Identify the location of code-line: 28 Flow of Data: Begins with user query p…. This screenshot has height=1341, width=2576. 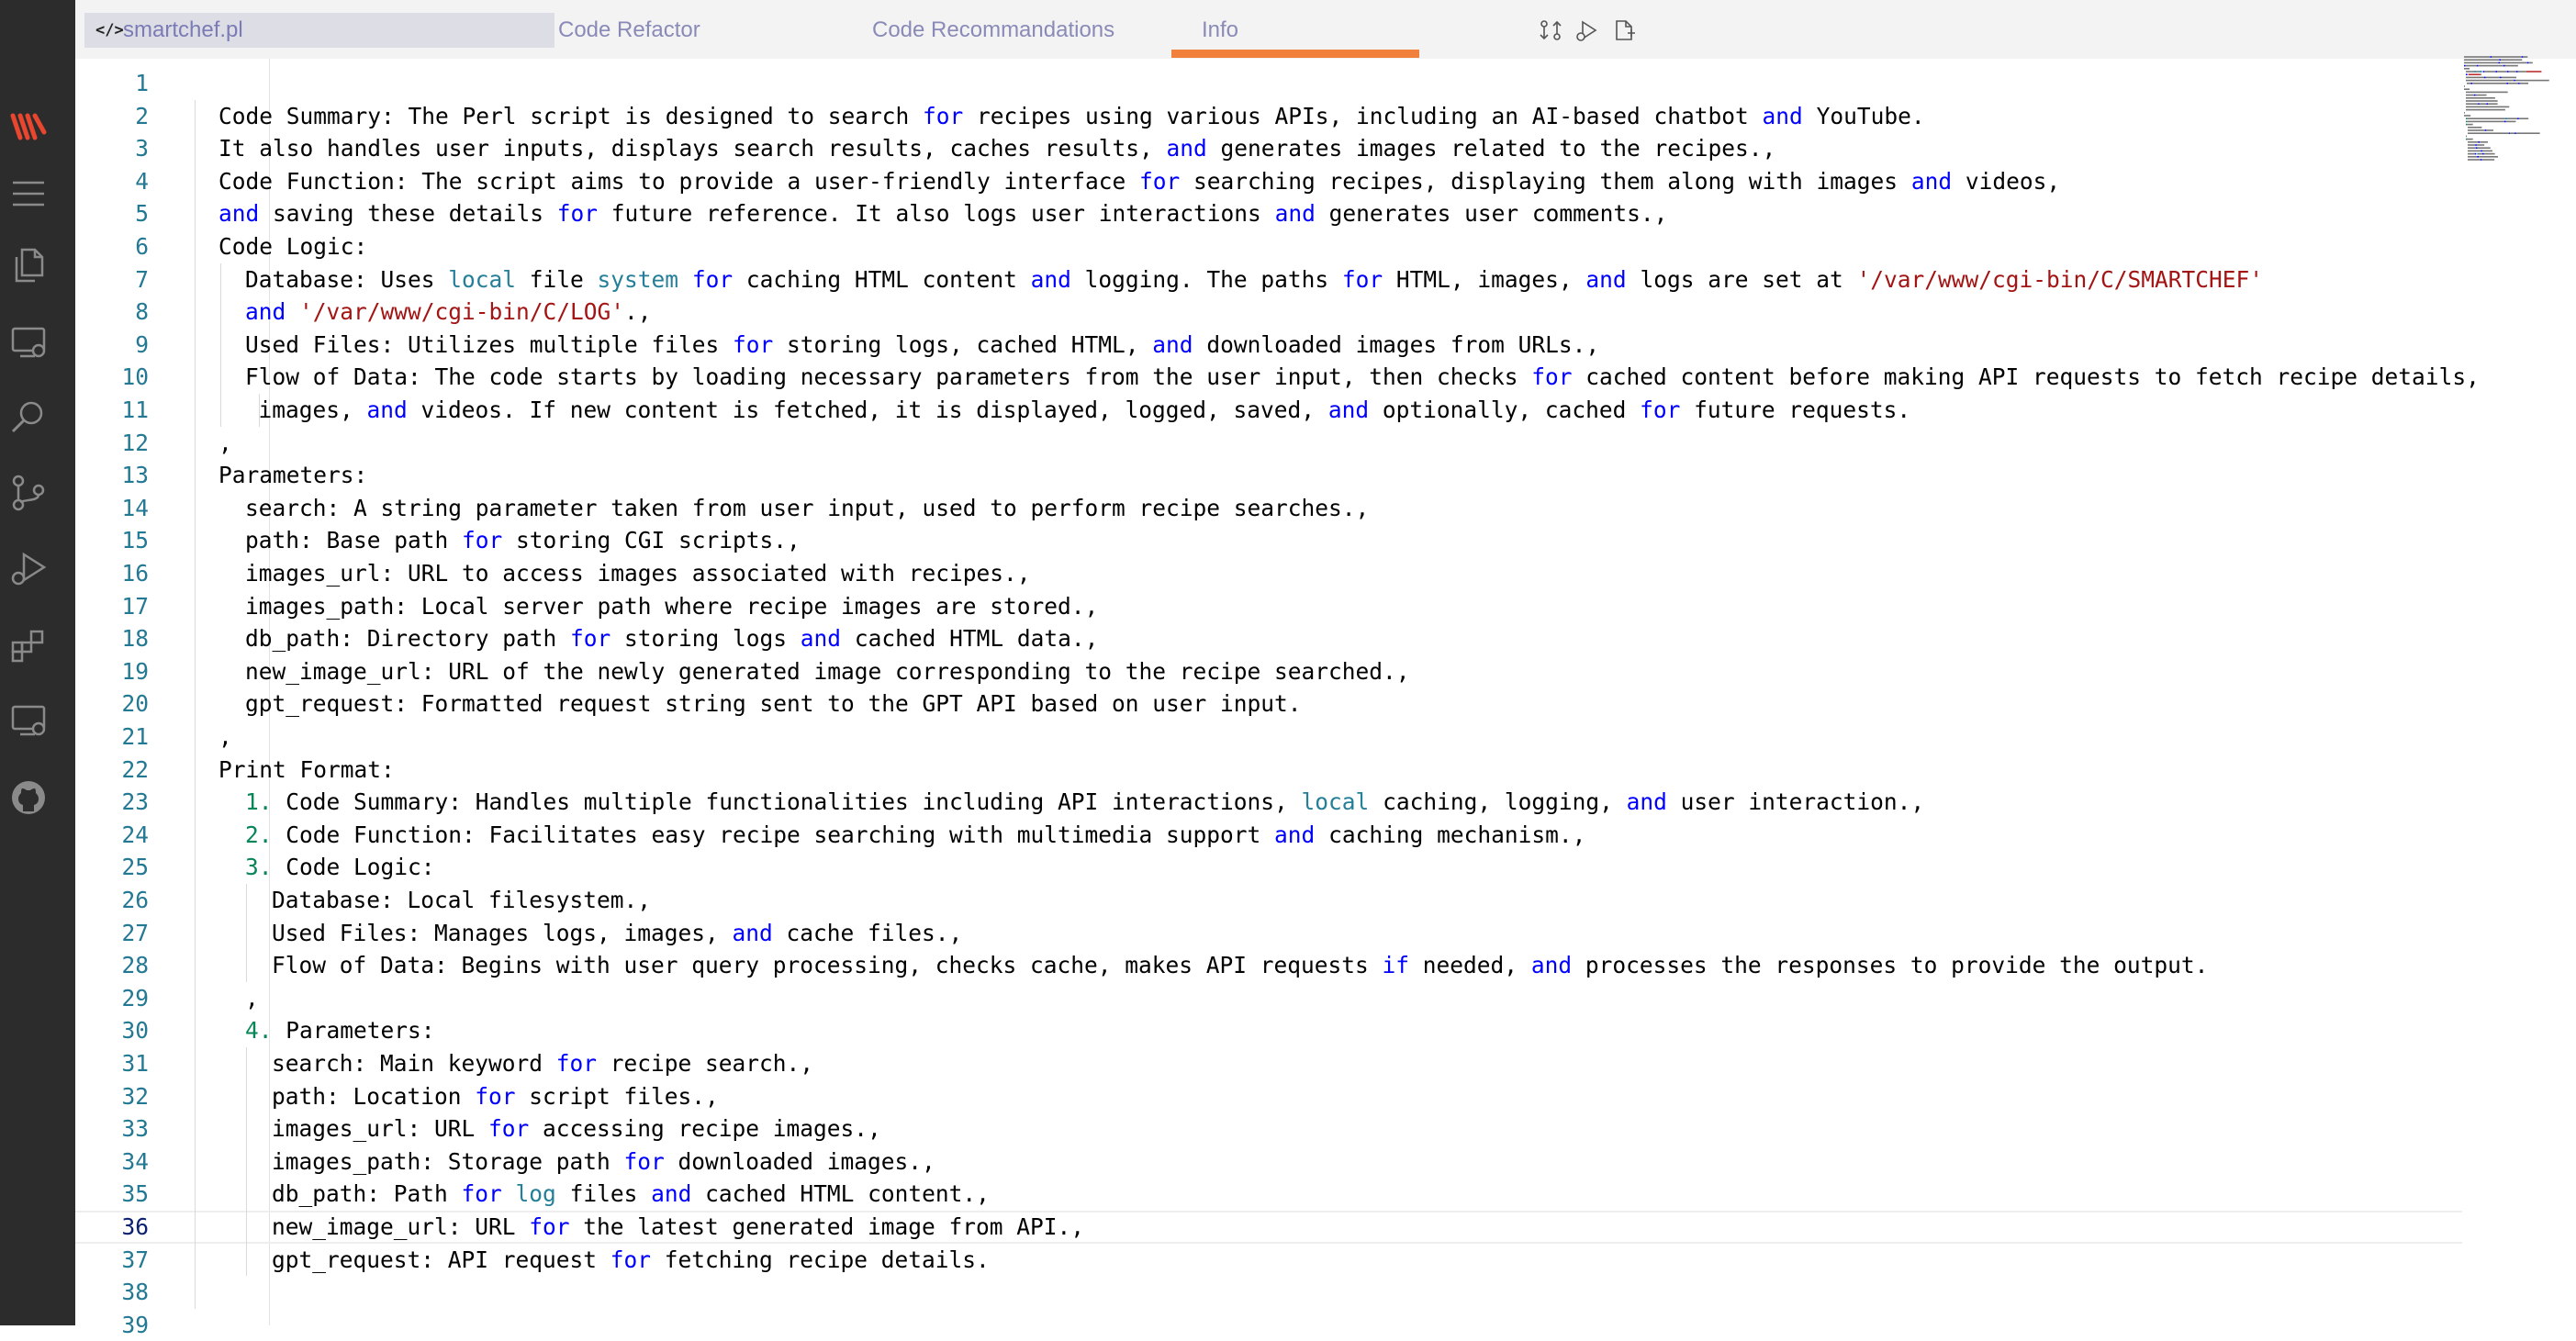
(1268, 966).